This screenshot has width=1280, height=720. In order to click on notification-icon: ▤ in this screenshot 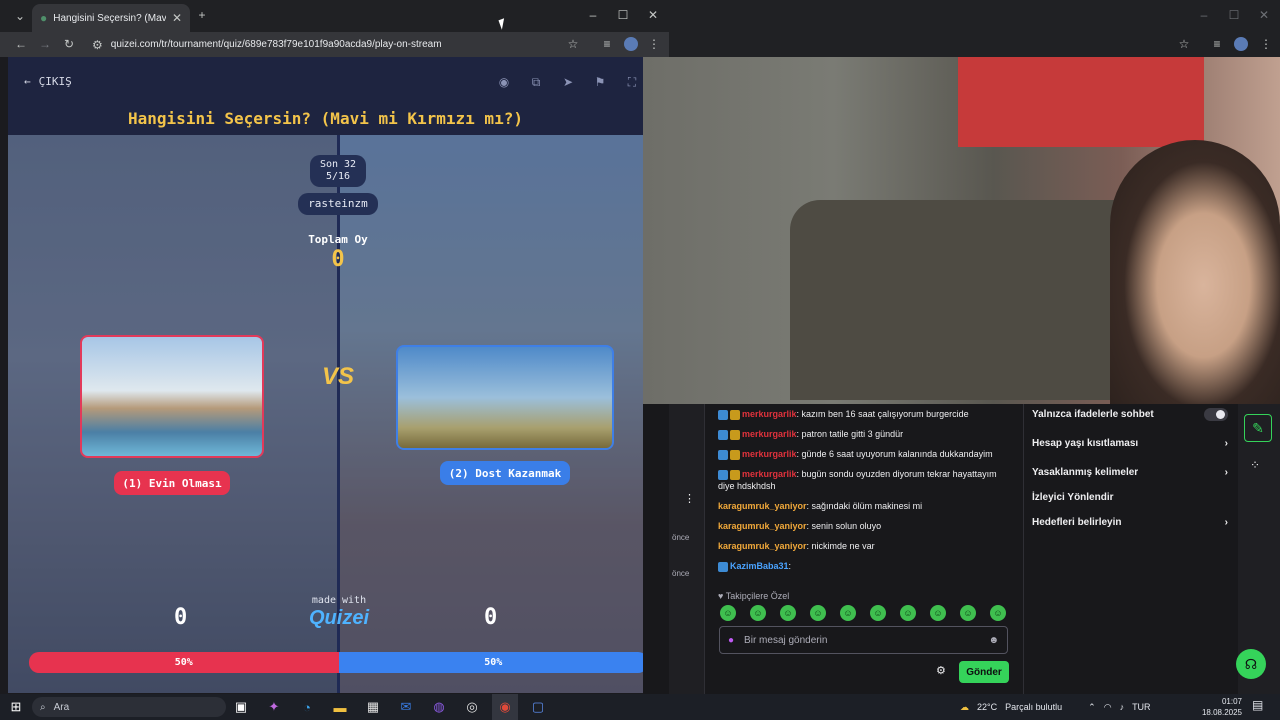, I will do `click(1257, 705)`.